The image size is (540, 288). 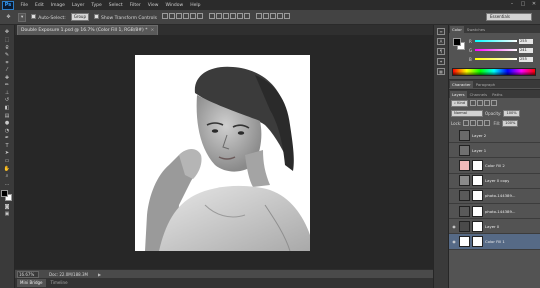 What do you see at coordinates (485, 84) in the screenshot?
I see `tab-paragraph: Paragraph` at bounding box center [485, 84].